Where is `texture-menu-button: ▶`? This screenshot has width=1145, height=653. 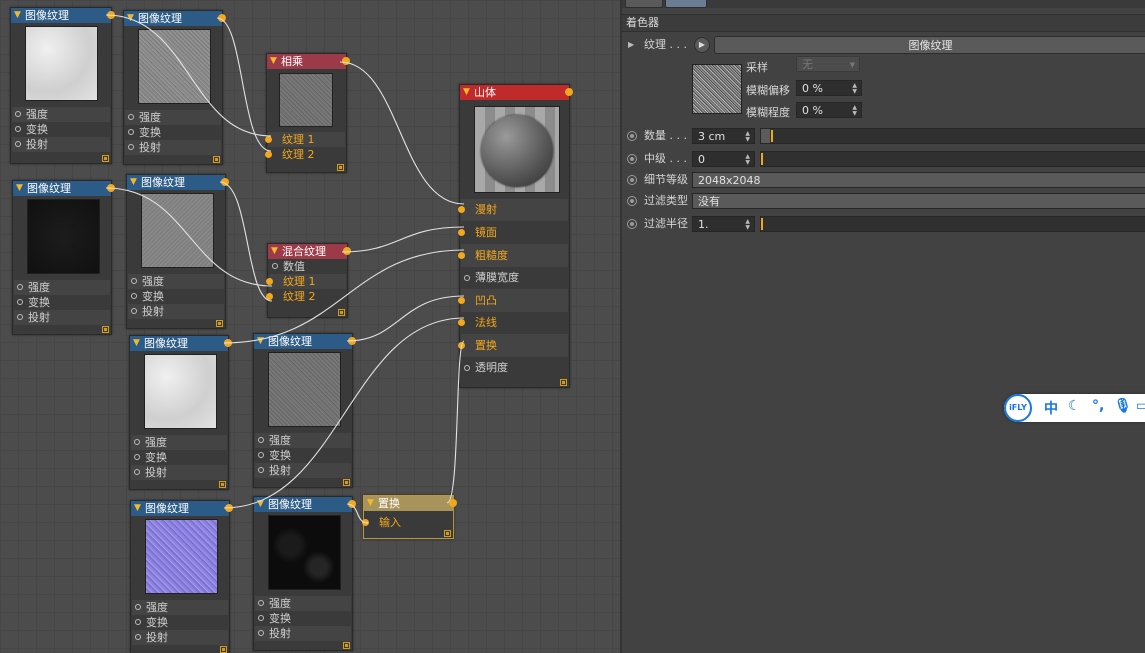 texture-menu-button: ▶ is located at coordinates (702, 45).